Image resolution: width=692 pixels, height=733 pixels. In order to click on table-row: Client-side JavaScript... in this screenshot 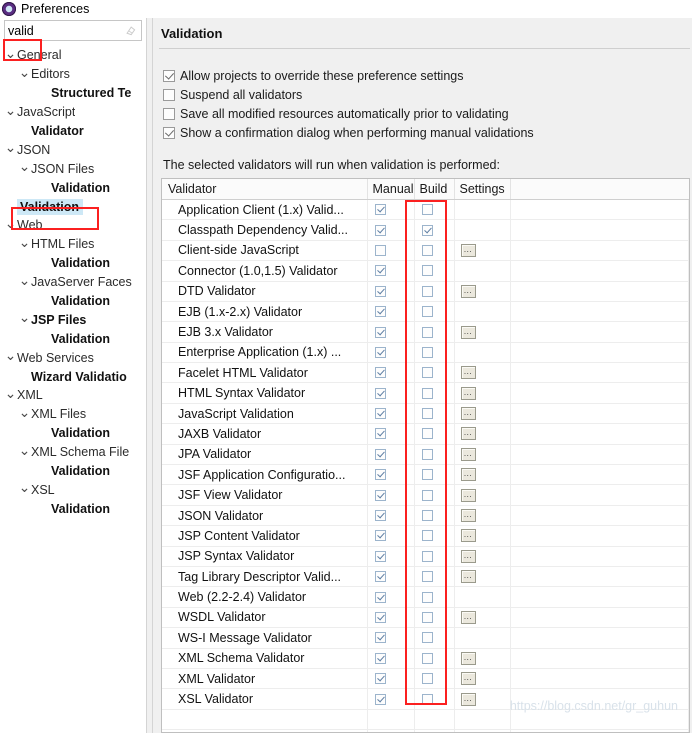, I will do `click(425, 251)`.